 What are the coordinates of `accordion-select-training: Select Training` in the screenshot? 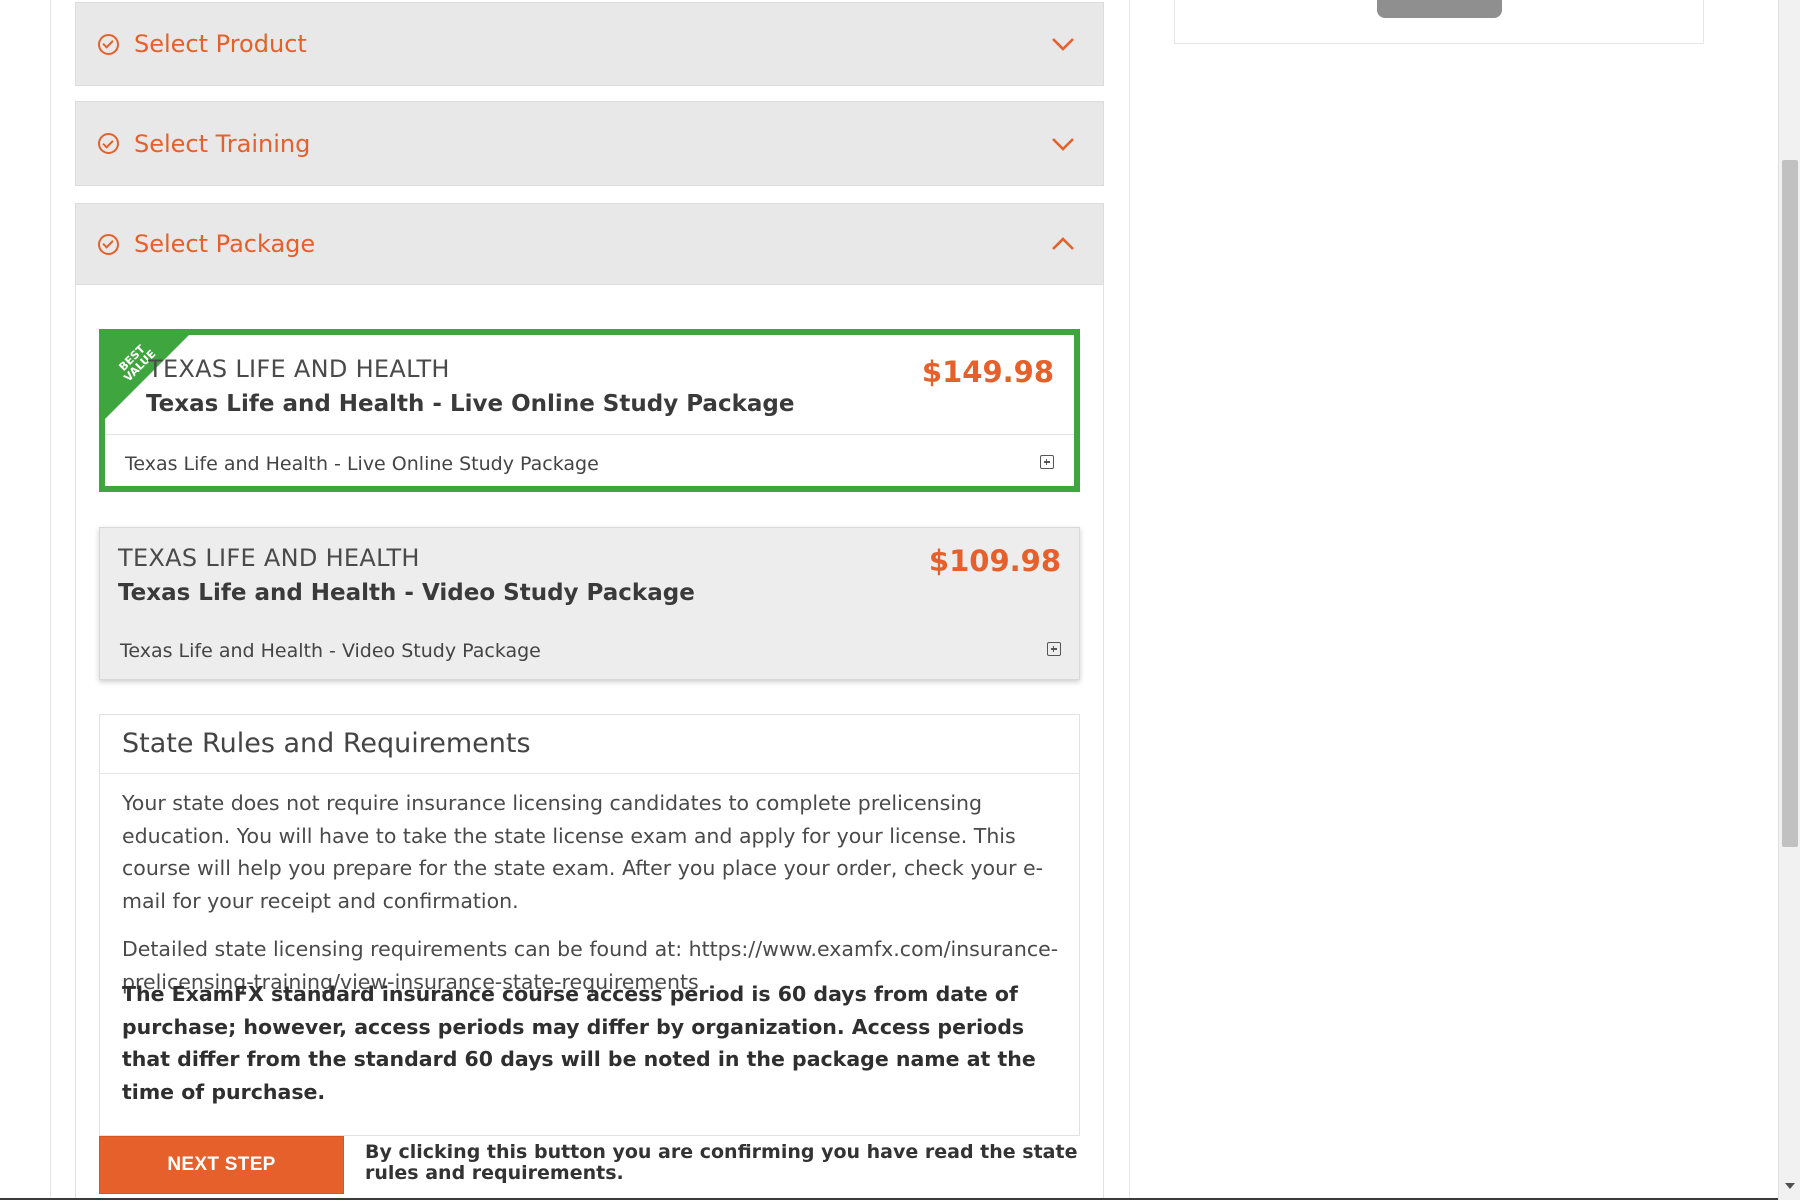 It's located at (589, 143).